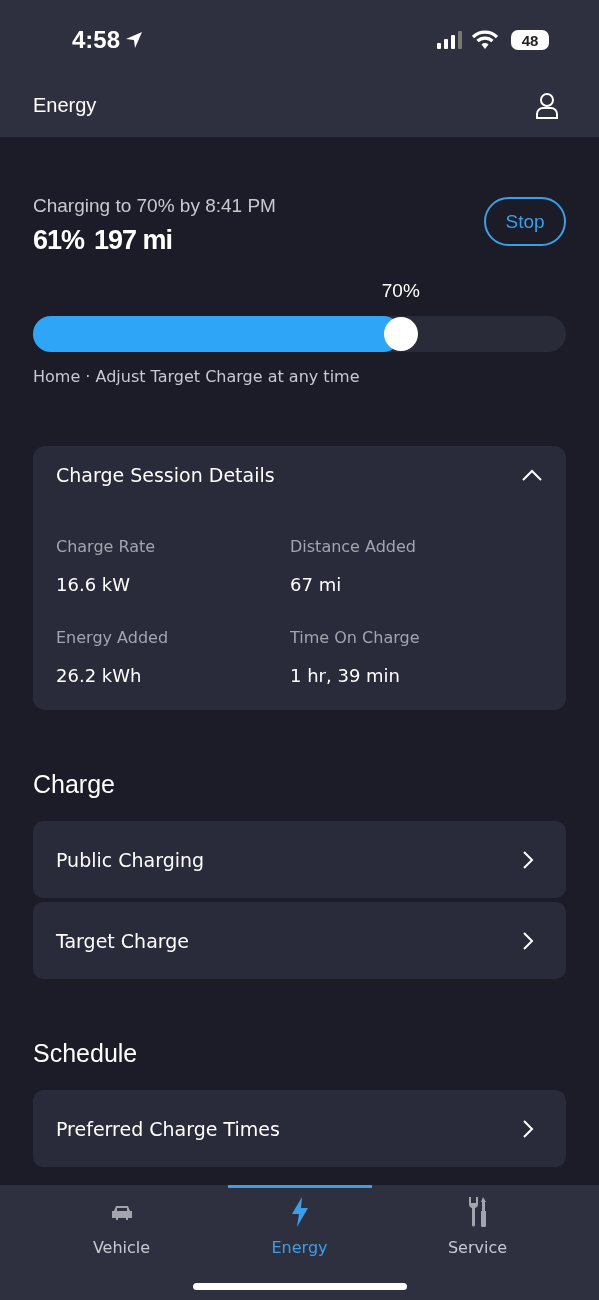 This screenshot has height=1300, width=599. What do you see at coordinates (525, 221) in the screenshot?
I see `stop-button: Stop` at bounding box center [525, 221].